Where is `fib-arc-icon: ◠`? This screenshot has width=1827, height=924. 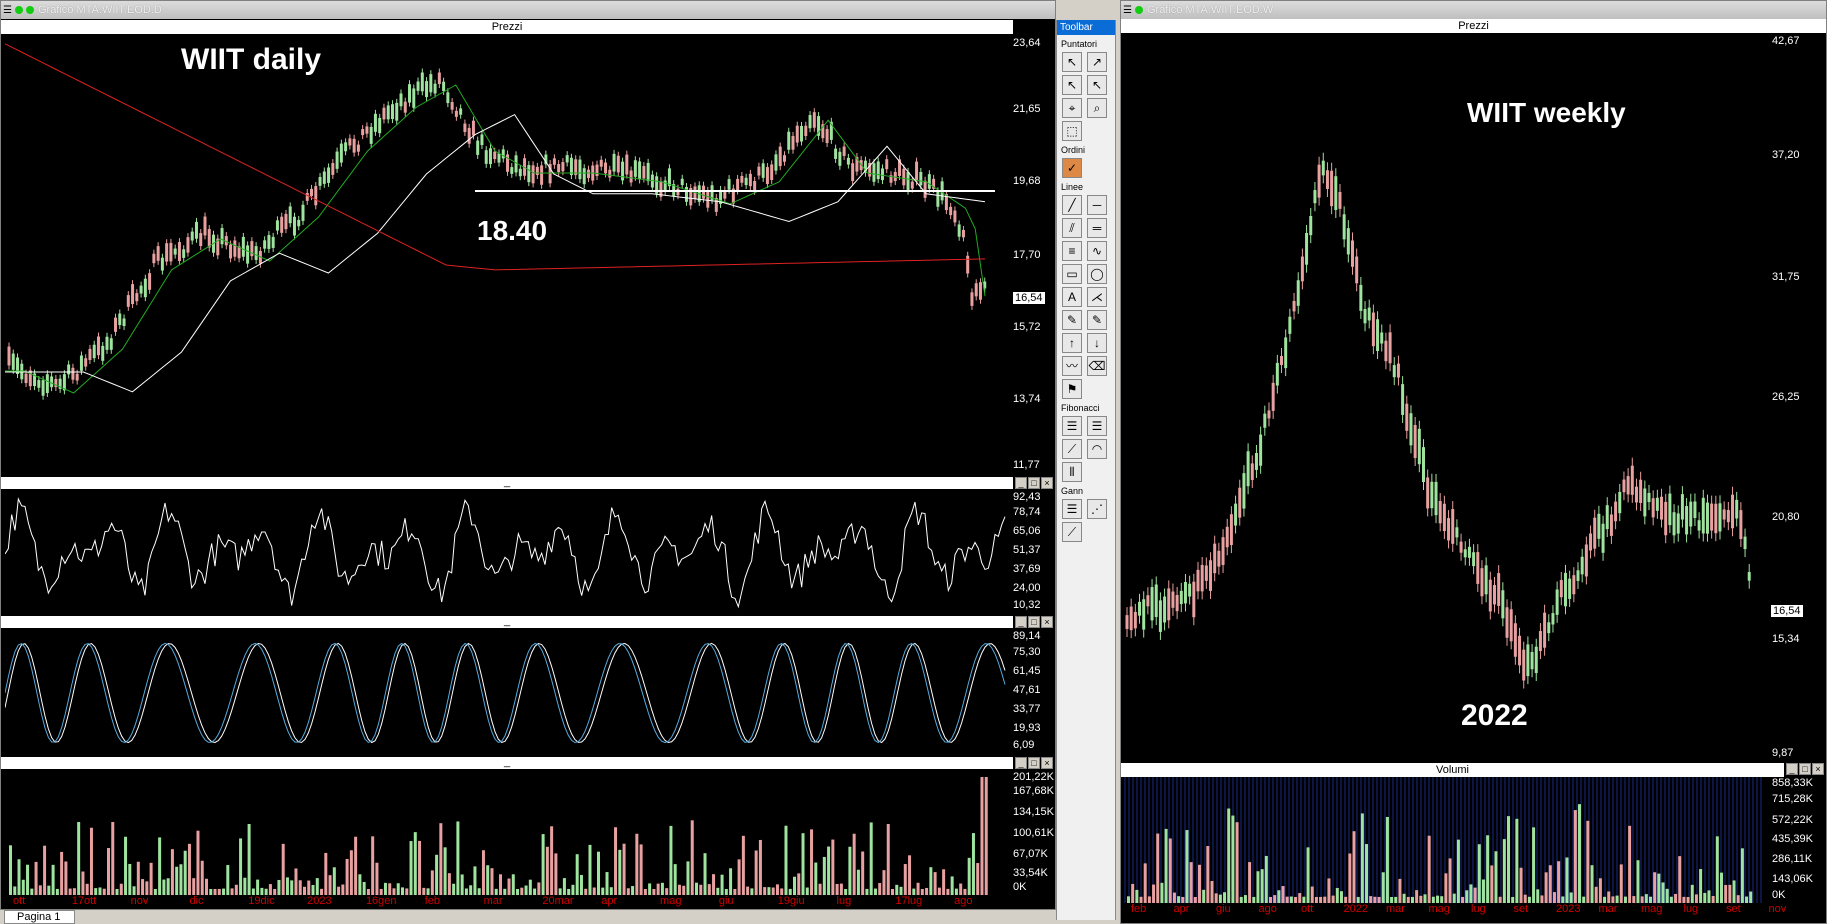 fib-arc-icon: ◠ is located at coordinates (1097, 449).